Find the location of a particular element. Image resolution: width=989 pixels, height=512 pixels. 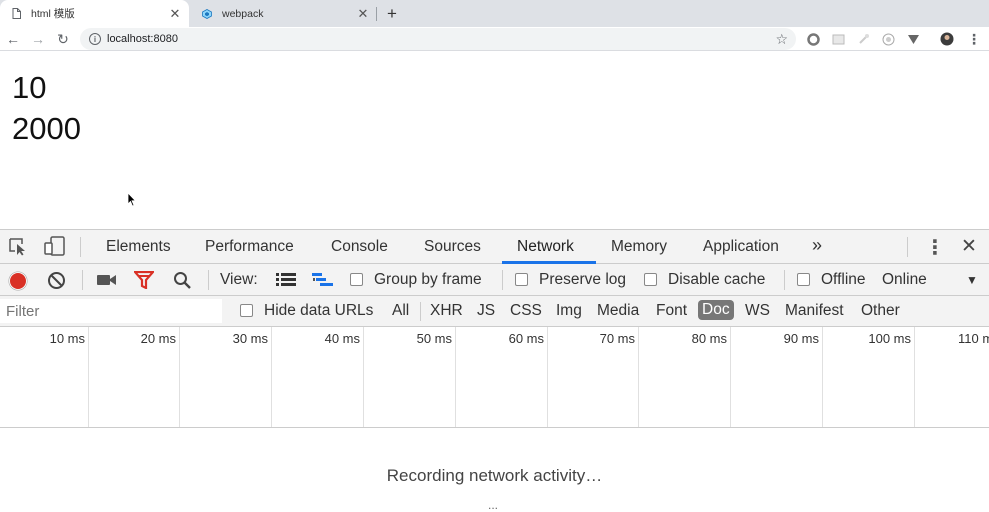

clear-icon is located at coordinates (56, 283).